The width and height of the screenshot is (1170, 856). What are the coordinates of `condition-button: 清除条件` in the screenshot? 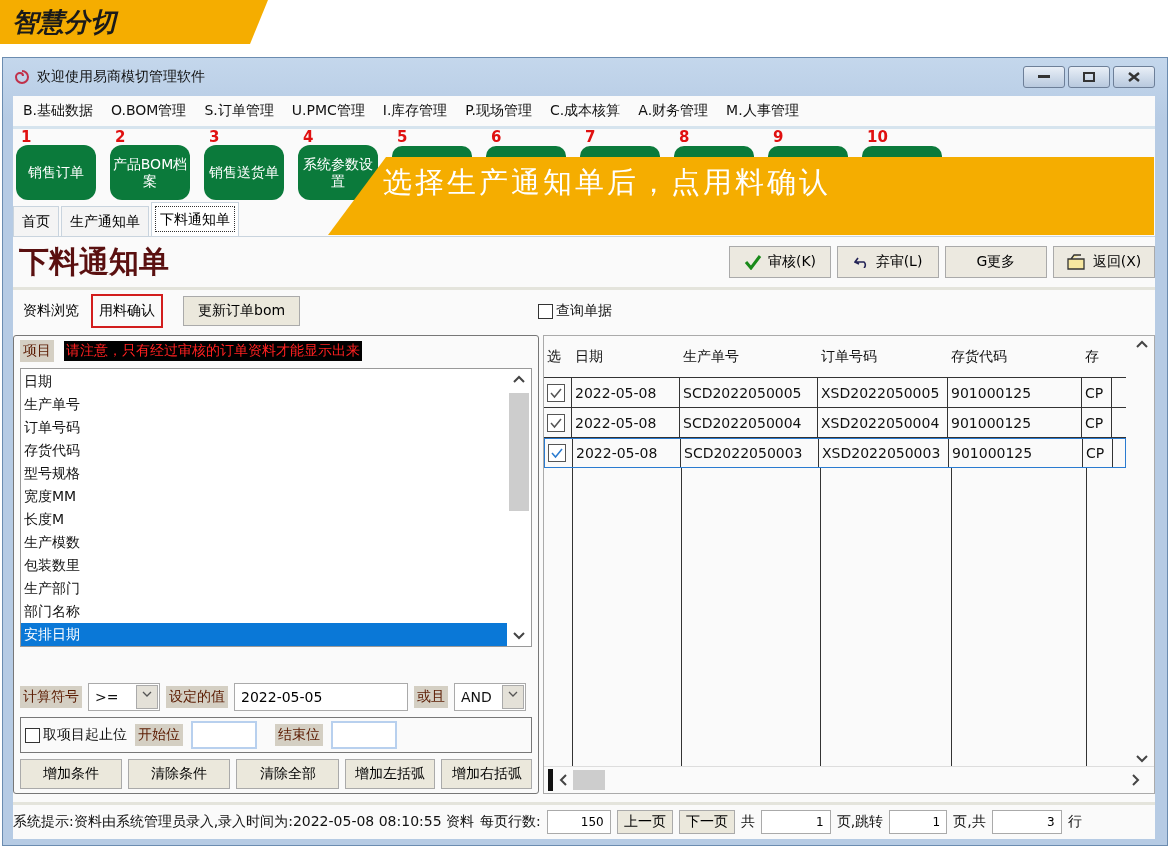 It's located at (179, 774).